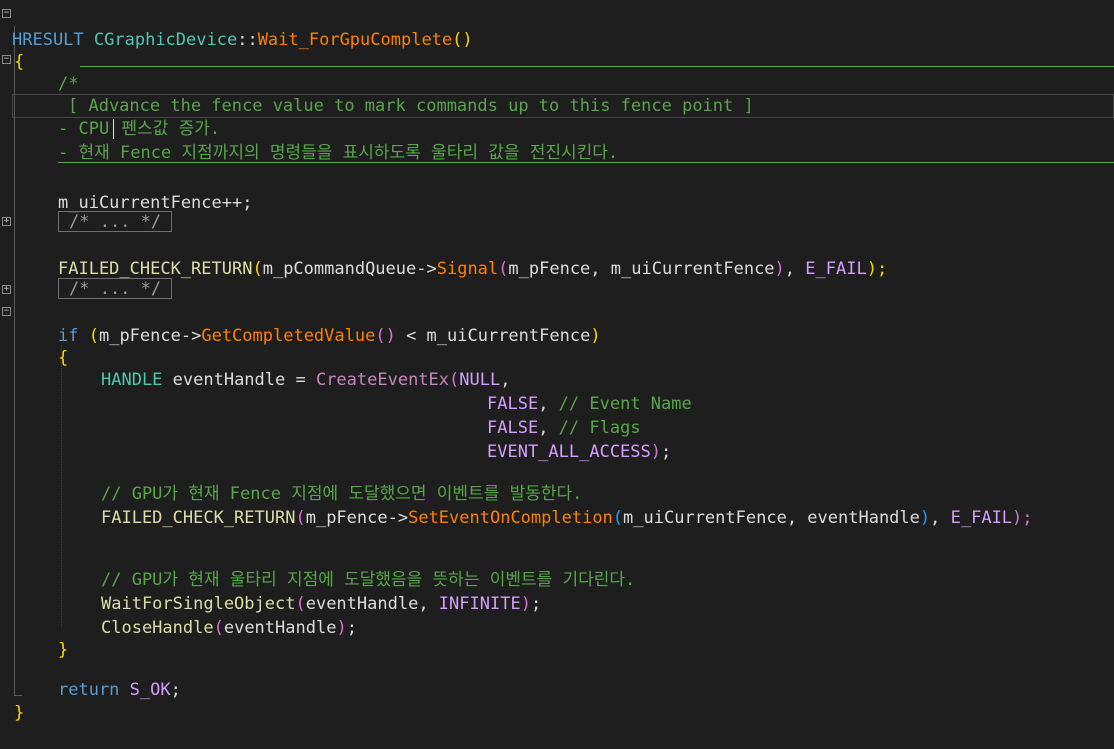  What do you see at coordinates (39, 71) in the screenshot?
I see `code-line-3: /*` at bounding box center [39, 71].